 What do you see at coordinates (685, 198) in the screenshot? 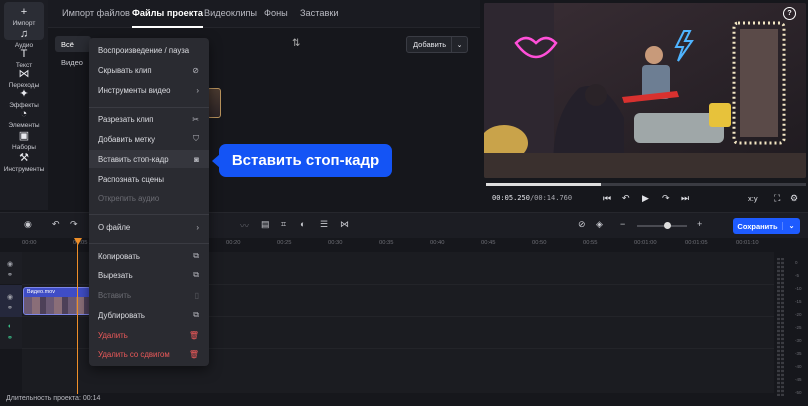
I see `skip-forward-icon: ⏭` at bounding box center [685, 198].